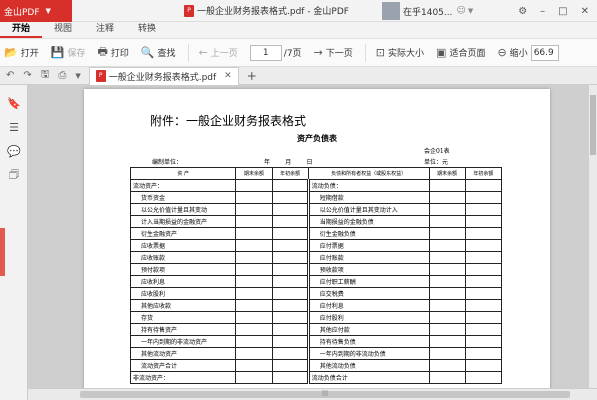 The height and width of the screenshot is (400, 597). Describe the element at coordinates (183, 317) in the screenshot. I see `table-cell-label: 存货` at that location.